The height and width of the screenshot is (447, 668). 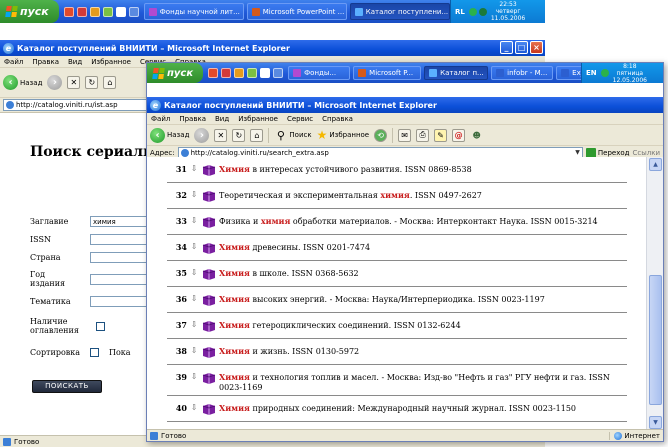 What do you see at coordinates (74, 82) in the screenshot?
I see `stop-icon: ✕` at bounding box center [74, 82].